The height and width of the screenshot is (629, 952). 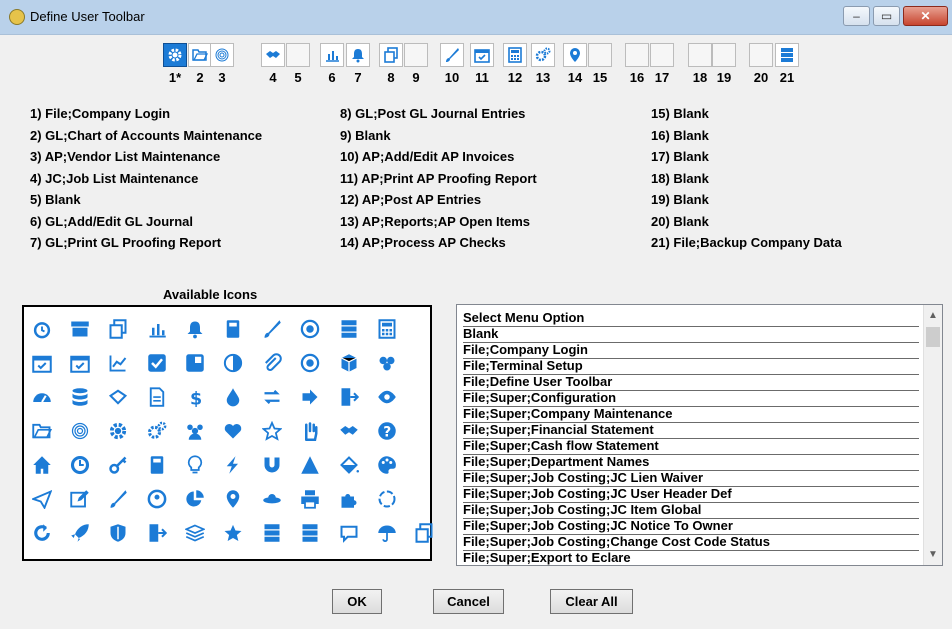 What do you see at coordinates (157, 499) in the screenshot?
I see `user-circle-icon` at bounding box center [157, 499].